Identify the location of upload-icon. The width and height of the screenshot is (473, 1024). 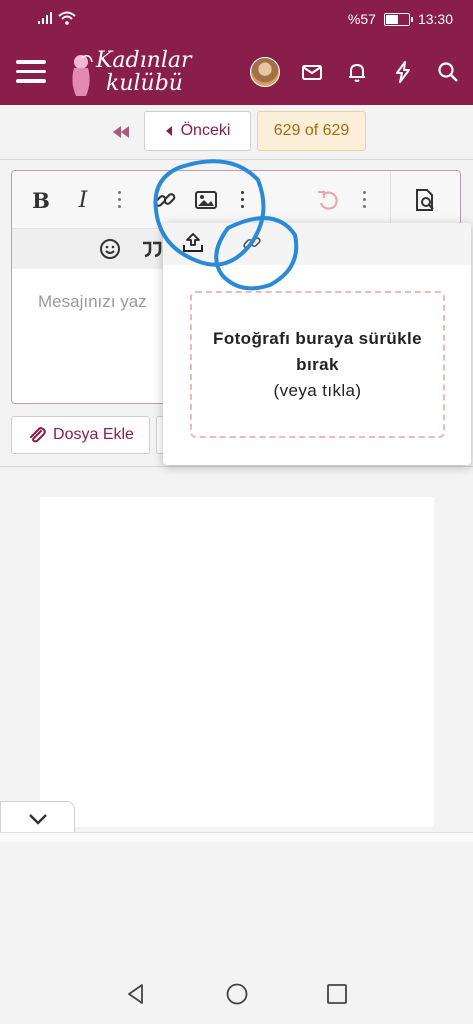
(193, 243).